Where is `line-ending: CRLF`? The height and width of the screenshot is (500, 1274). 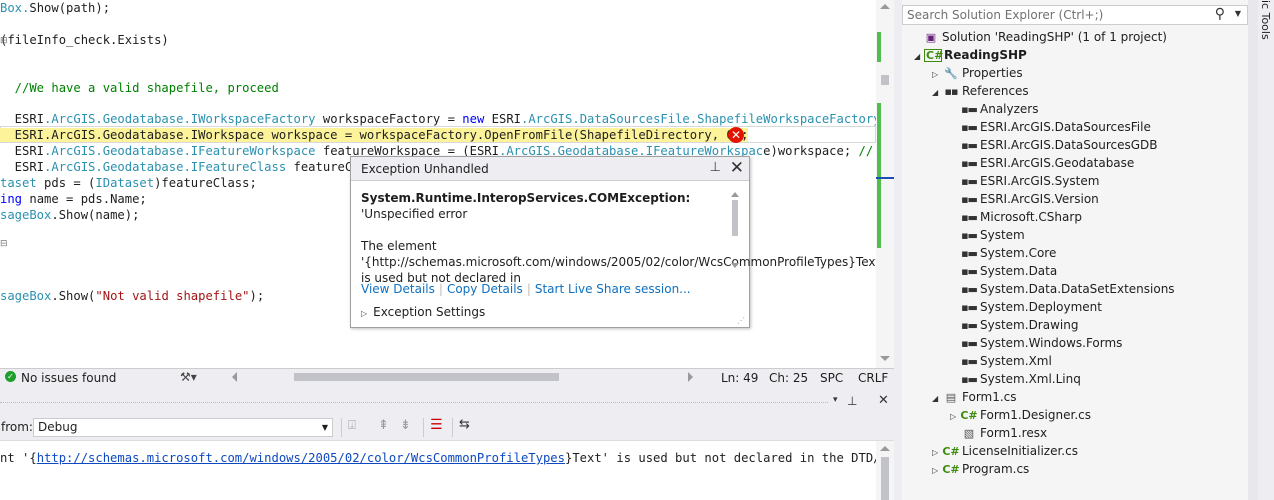
line-ending: CRLF is located at coordinates (873, 378).